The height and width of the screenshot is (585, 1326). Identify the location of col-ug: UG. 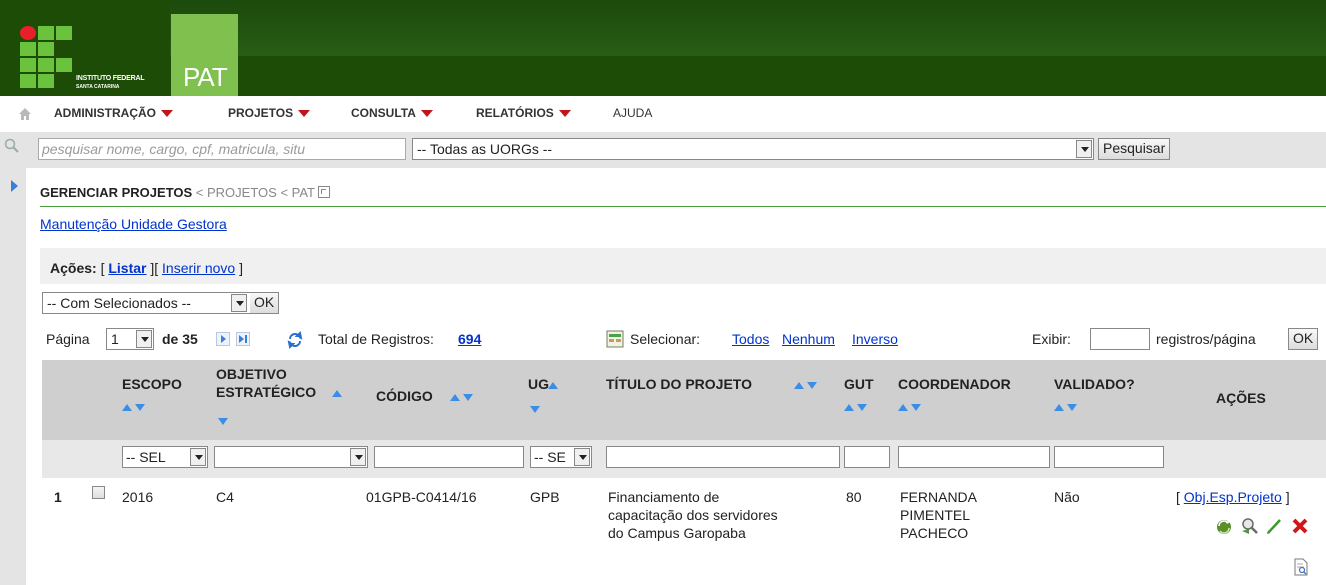
(538, 384).